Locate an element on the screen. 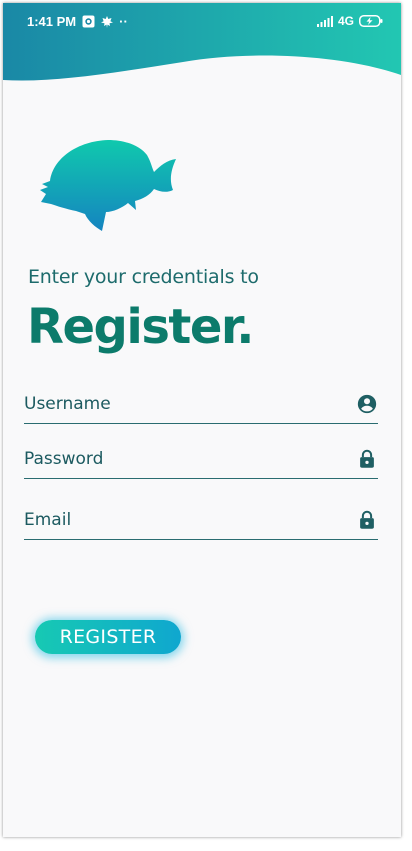 Image resolution: width=412 pixels, height=851 pixels. password-field-group is located at coordinates (201, 461).